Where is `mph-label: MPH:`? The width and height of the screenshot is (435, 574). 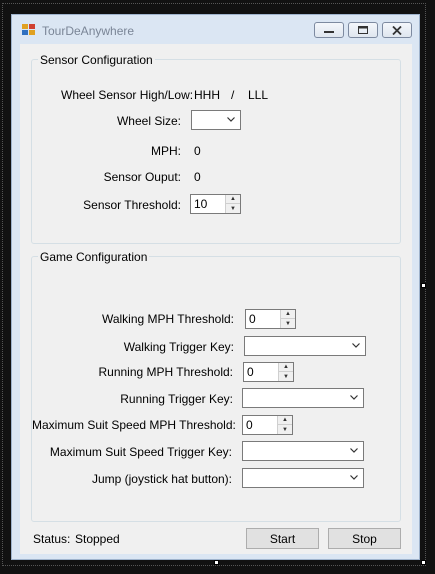 mph-label: MPH: is located at coordinates (166, 151).